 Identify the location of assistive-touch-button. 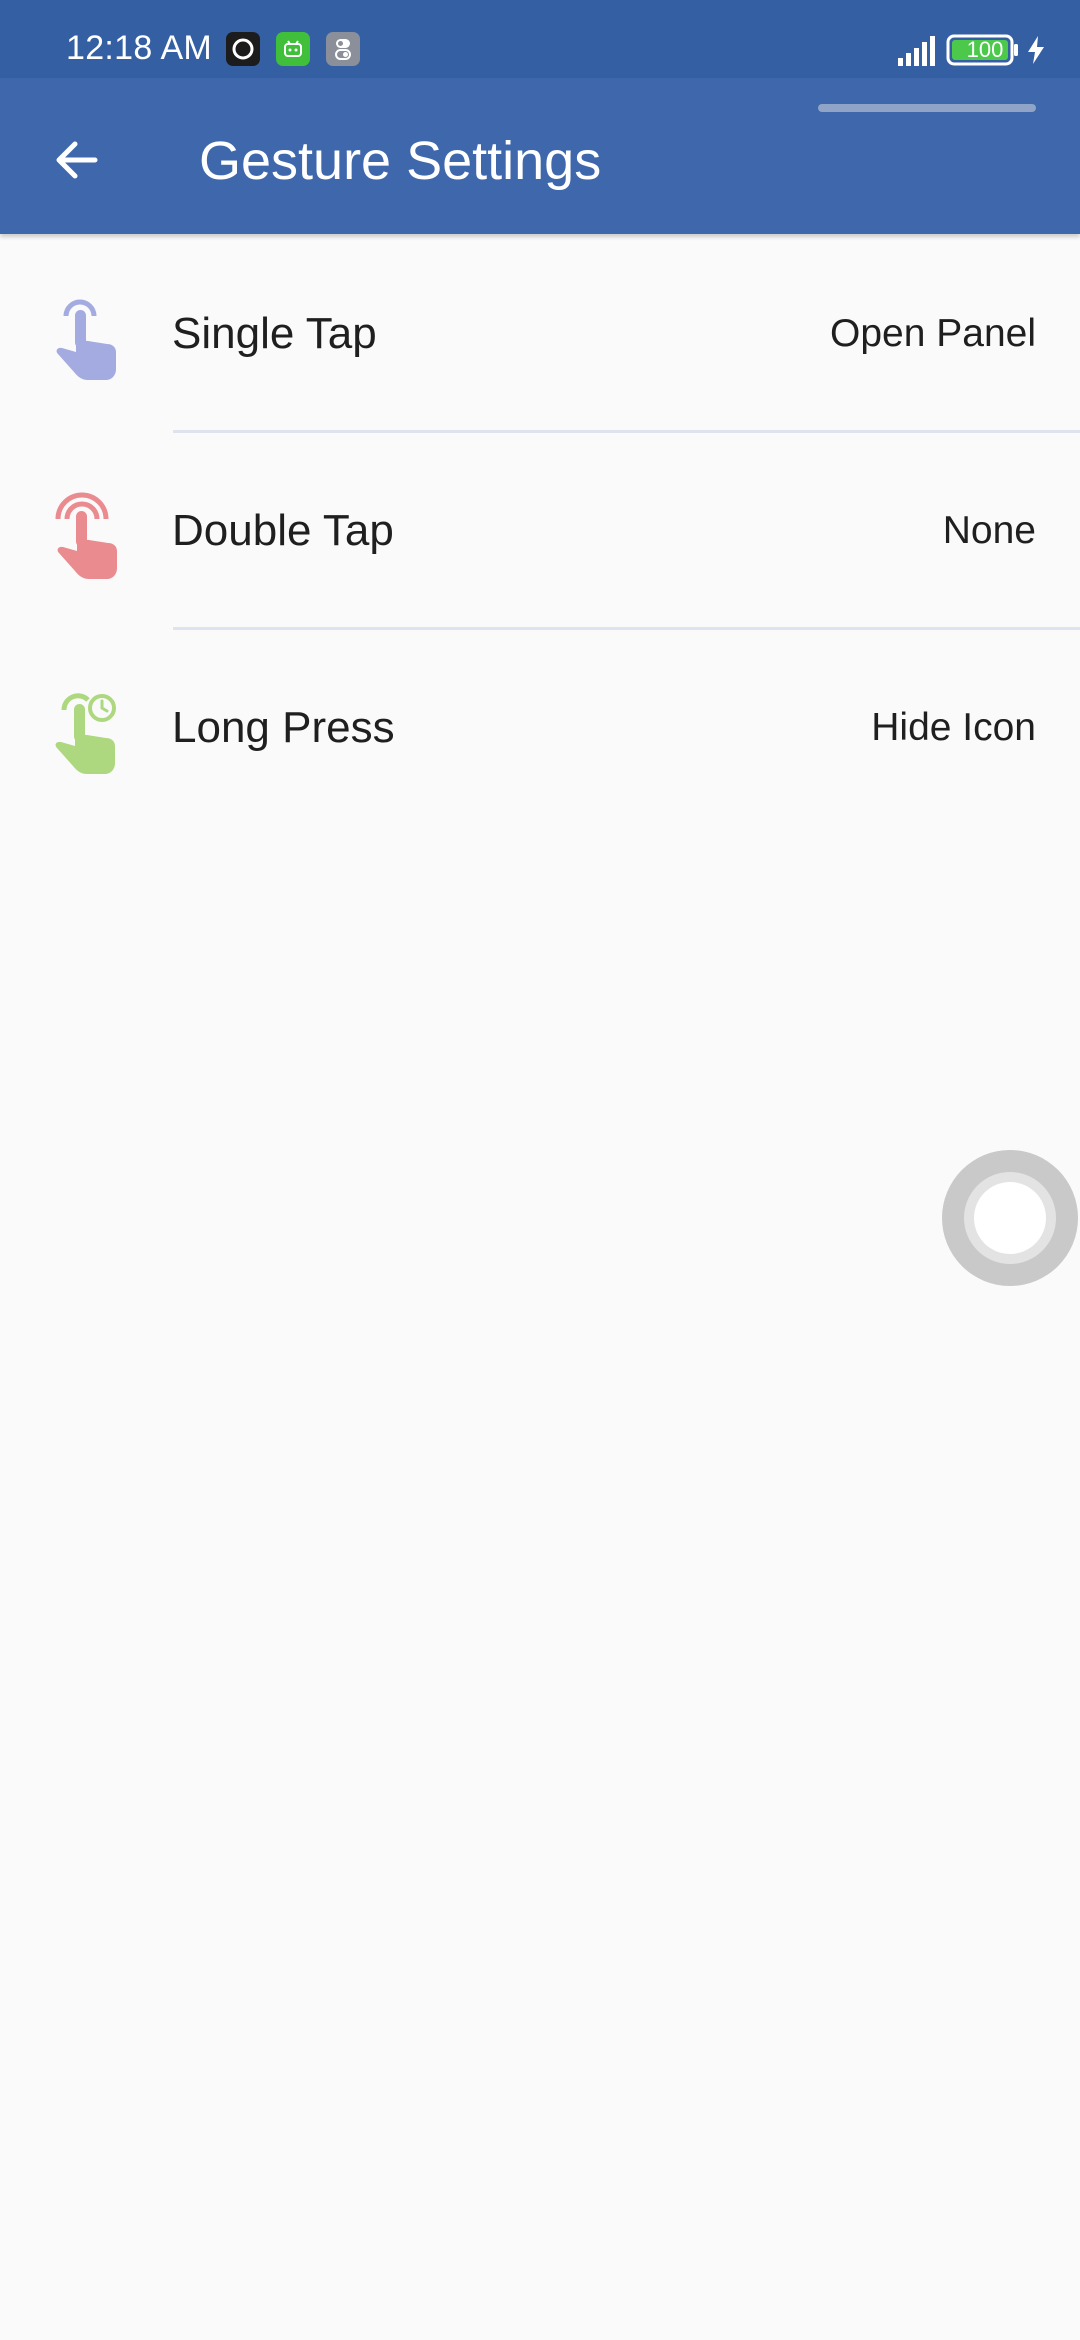
(1010, 1218).